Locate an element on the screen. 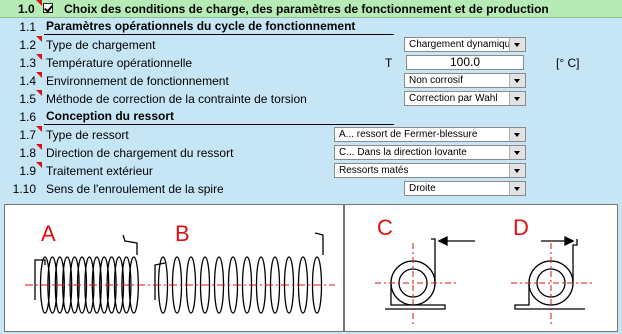 The width and height of the screenshot is (622, 334). row-number: 1.4 is located at coordinates (27, 81).